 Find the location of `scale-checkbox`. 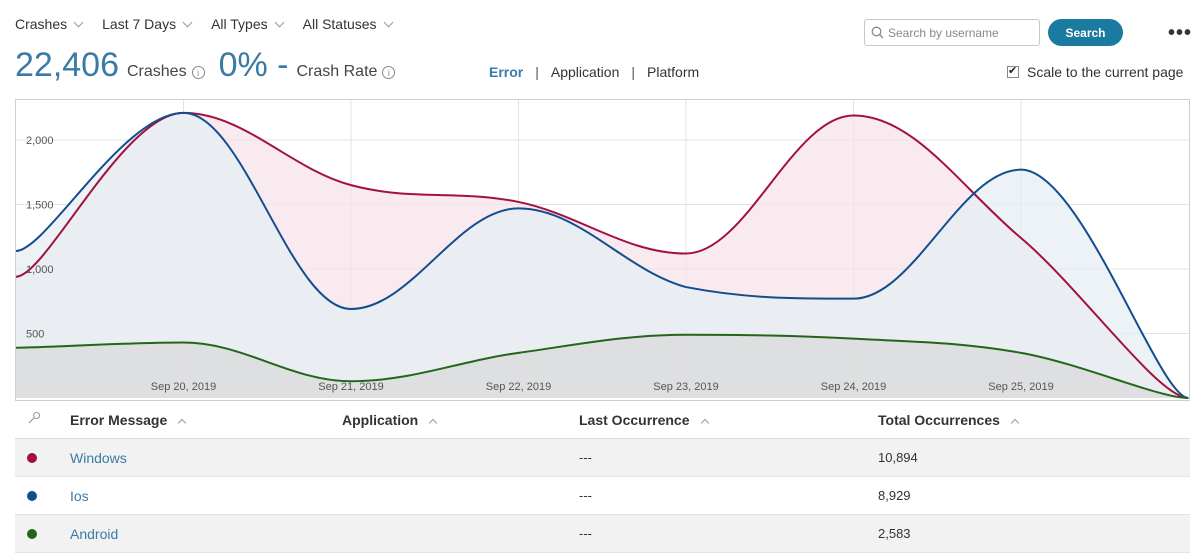

scale-checkbox is located at coordinates (1013, 71).